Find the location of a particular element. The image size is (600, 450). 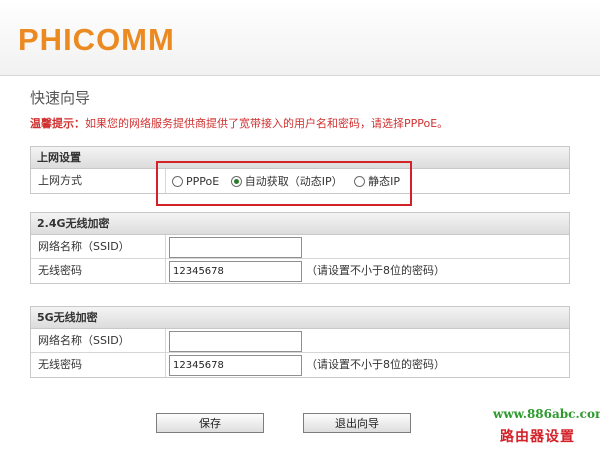

wifi5-ssid-input is located at coordinates (235, 341).